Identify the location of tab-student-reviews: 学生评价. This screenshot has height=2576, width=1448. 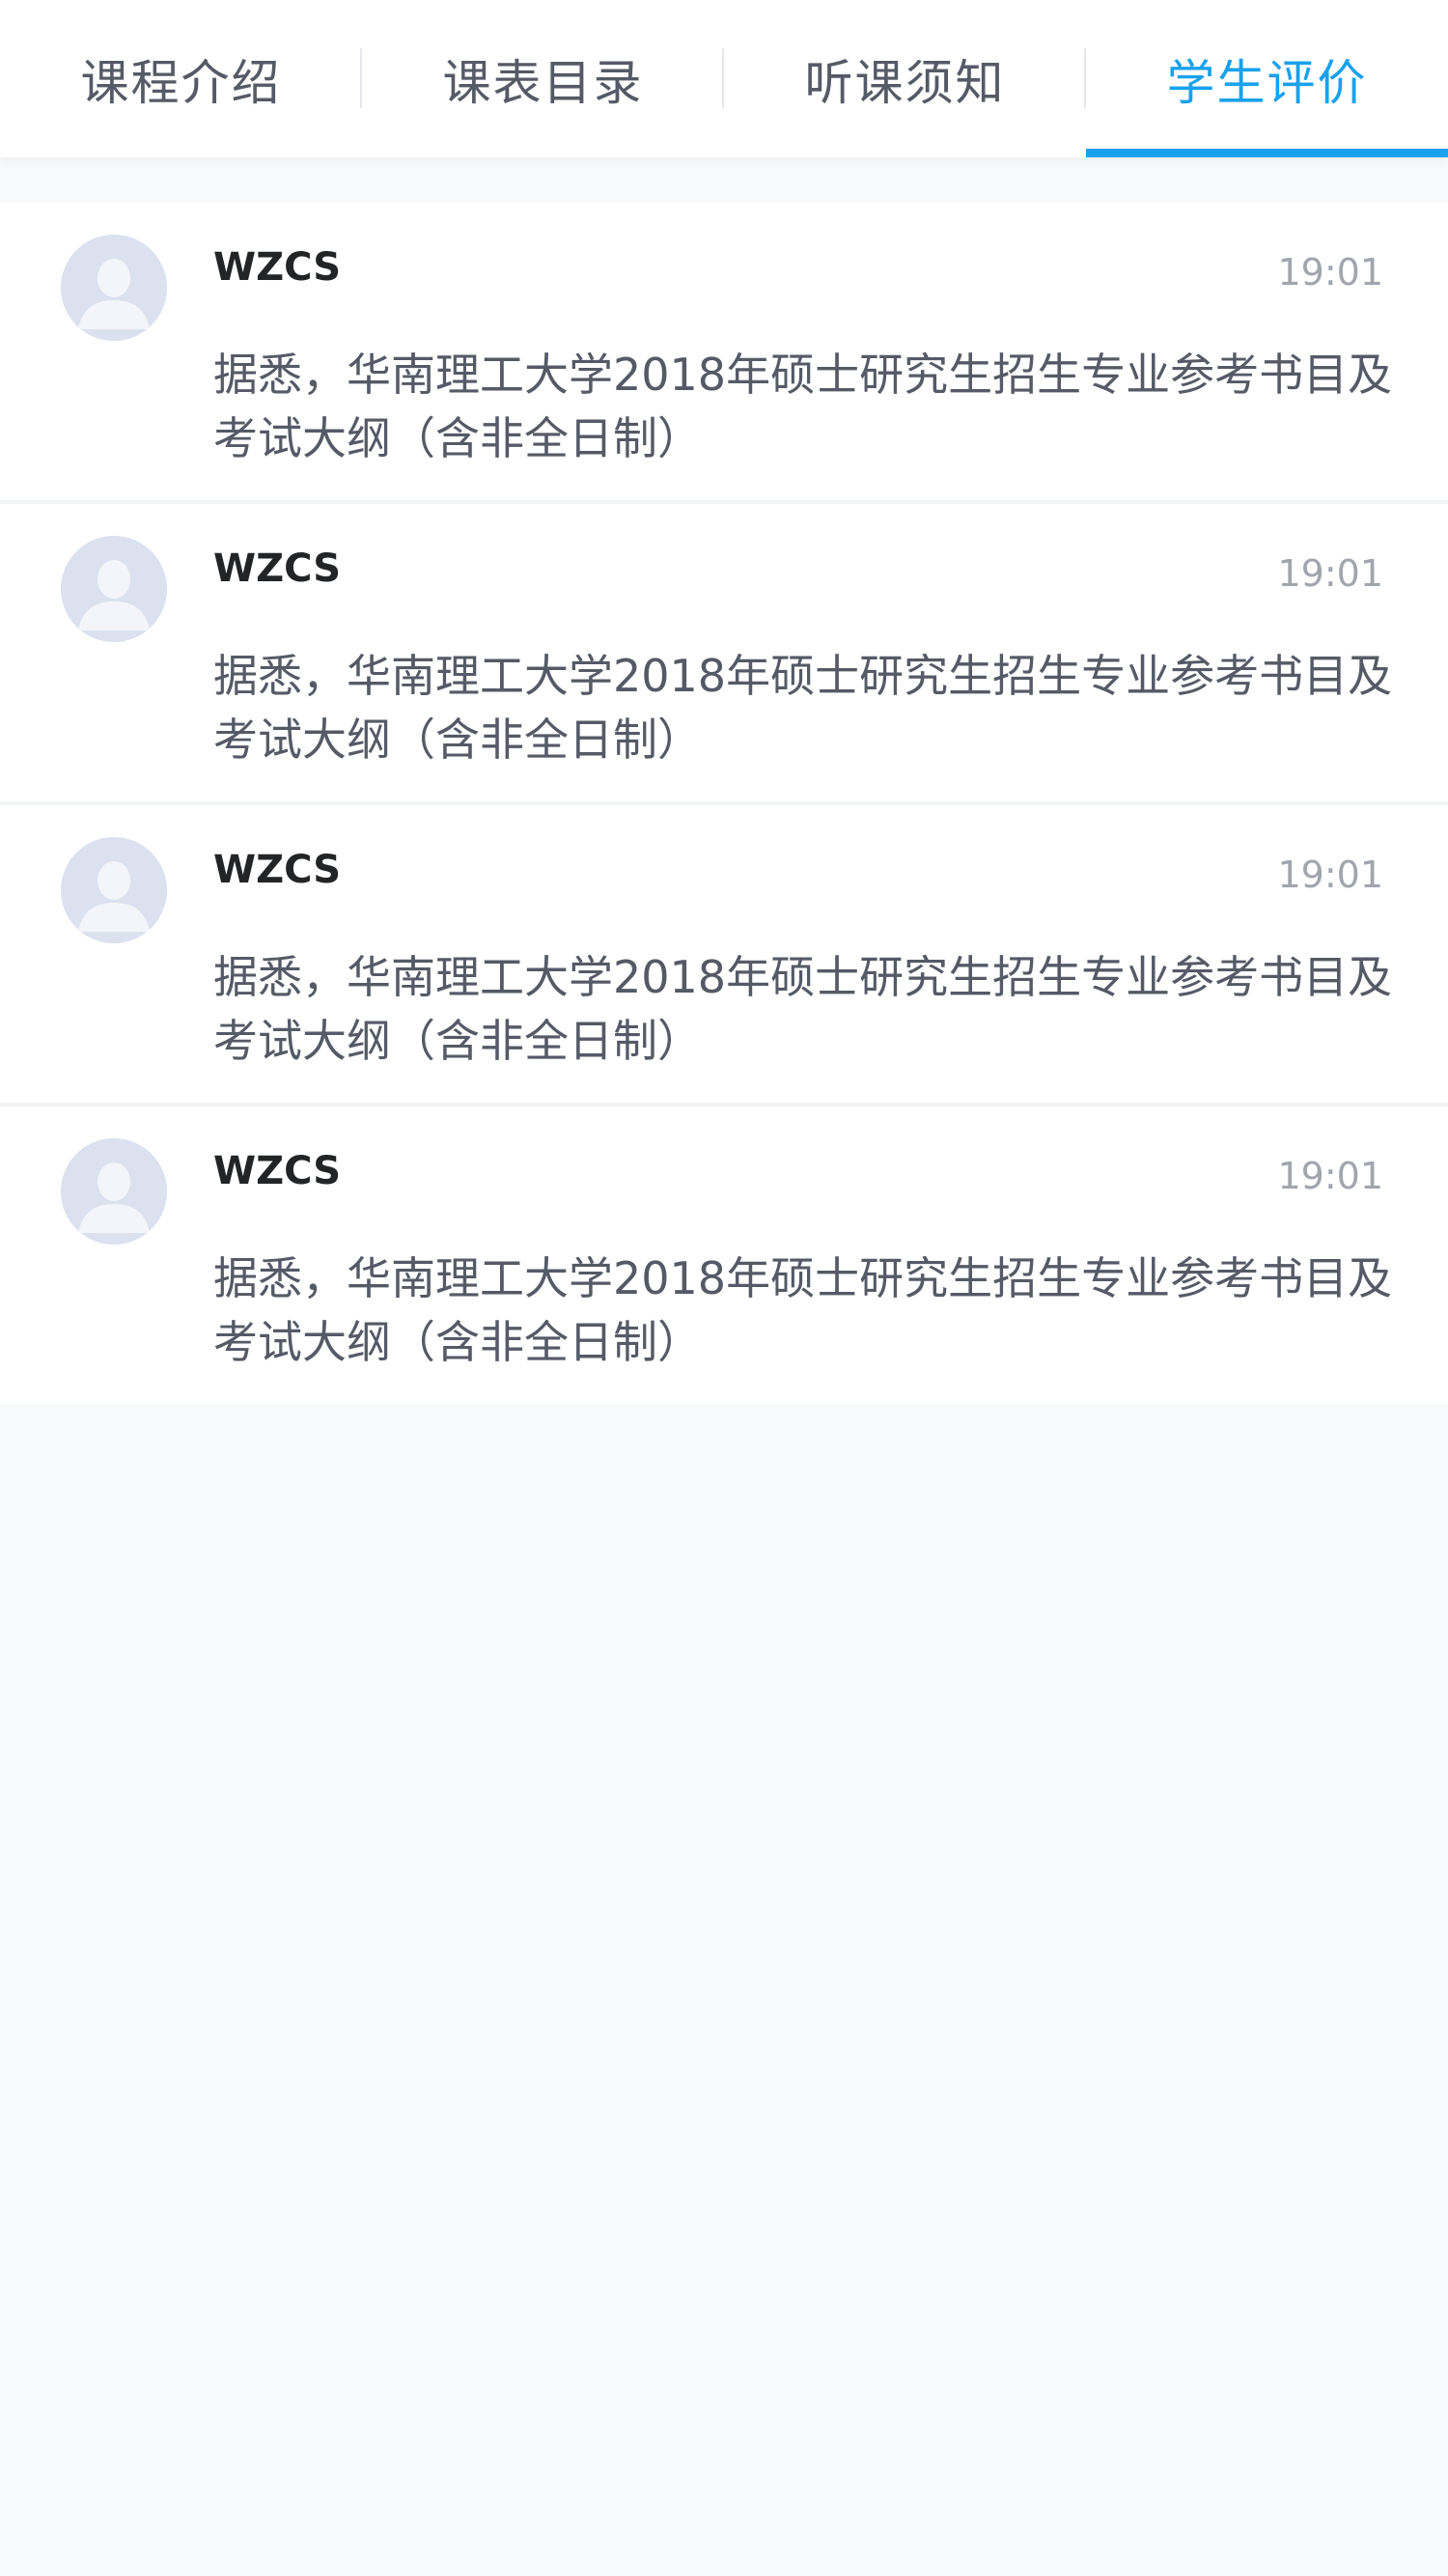
(1267, 78).